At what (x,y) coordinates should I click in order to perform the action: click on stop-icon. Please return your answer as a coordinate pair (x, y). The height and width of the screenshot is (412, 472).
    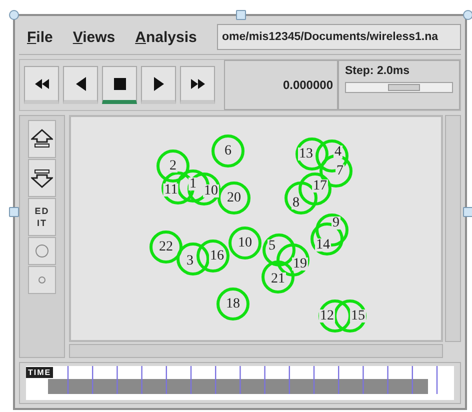
    Looking at the image, I should click on (120, 84).